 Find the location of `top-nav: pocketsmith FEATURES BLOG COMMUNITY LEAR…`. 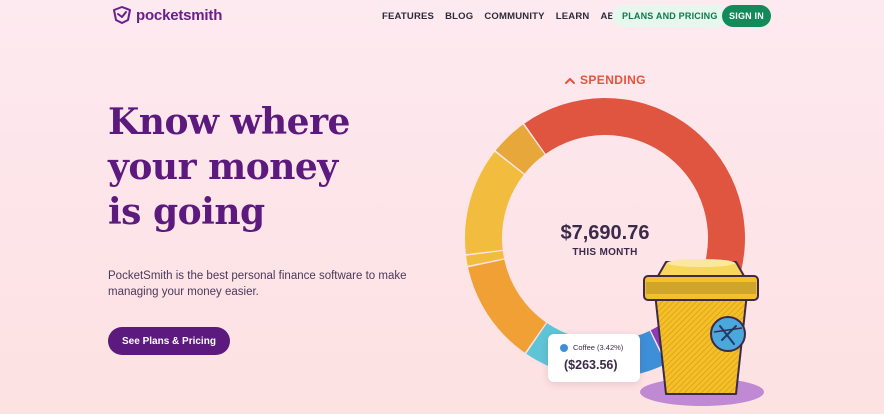

top-nav: pocketsmith FEATURES BLOG COMMUNITY LEAR… is located at coordinates (442, 17).